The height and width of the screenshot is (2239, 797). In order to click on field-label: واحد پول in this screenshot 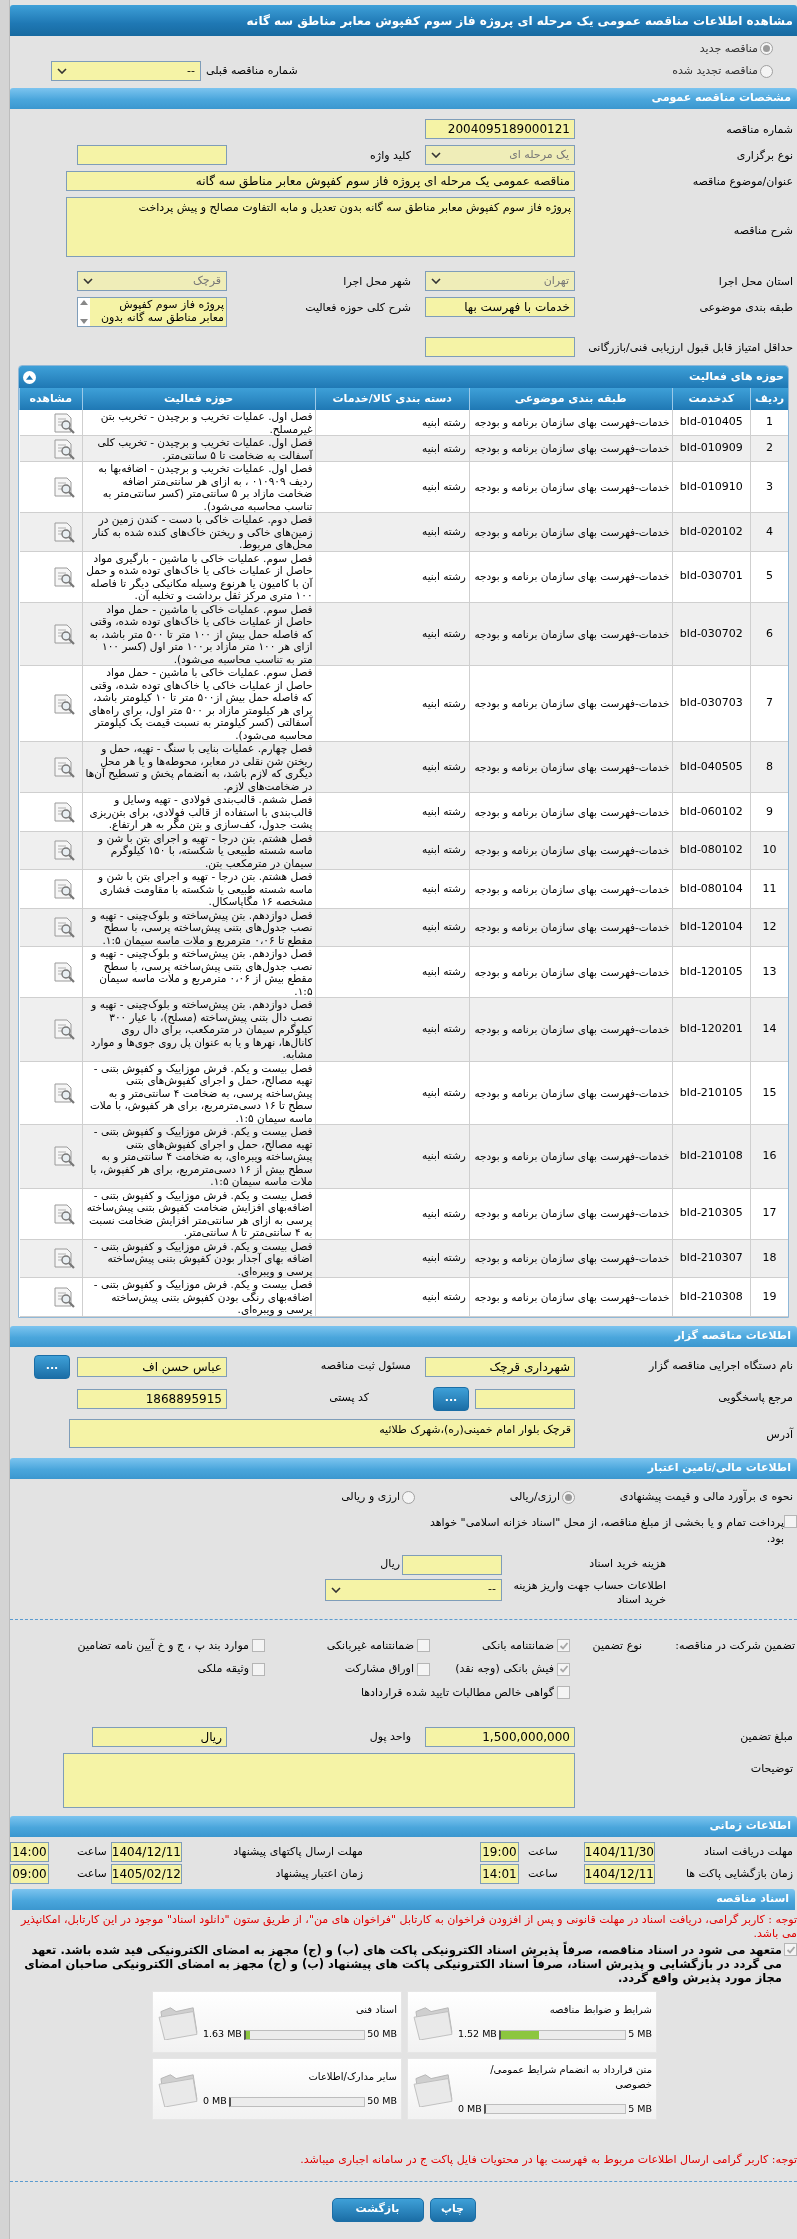, I will do `click(390, 1736)`.